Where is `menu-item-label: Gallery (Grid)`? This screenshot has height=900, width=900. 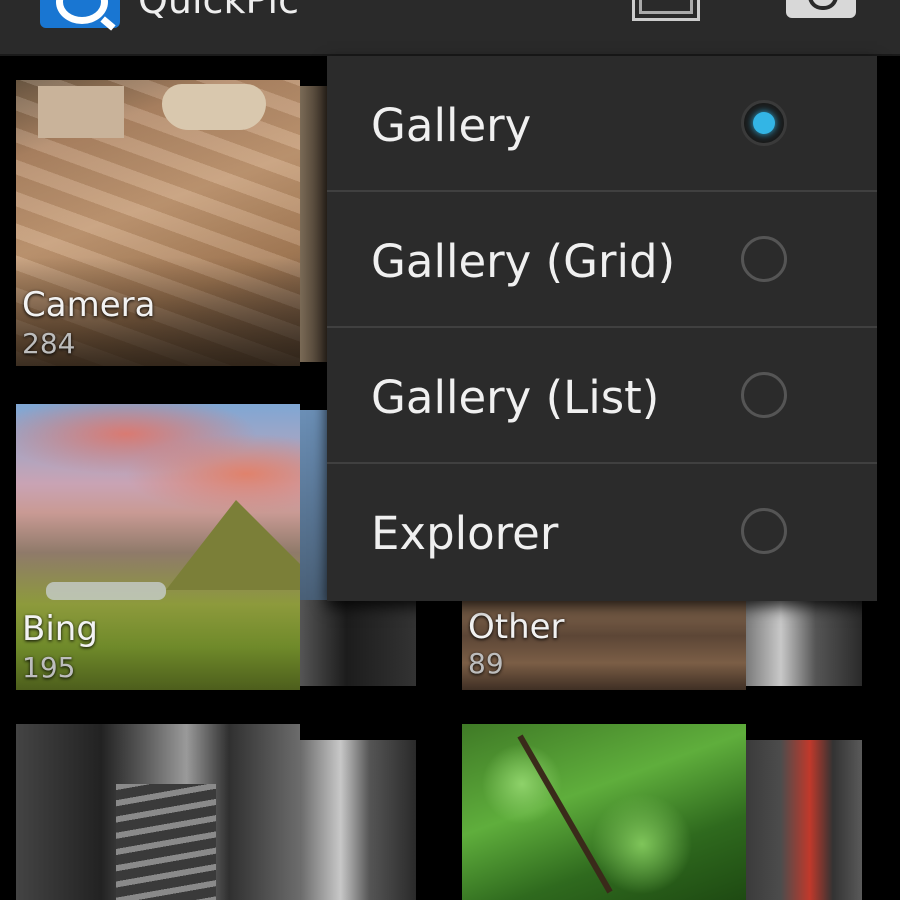 menu-item-label: Gallery (Grid) is located at coordinates (523, 261).